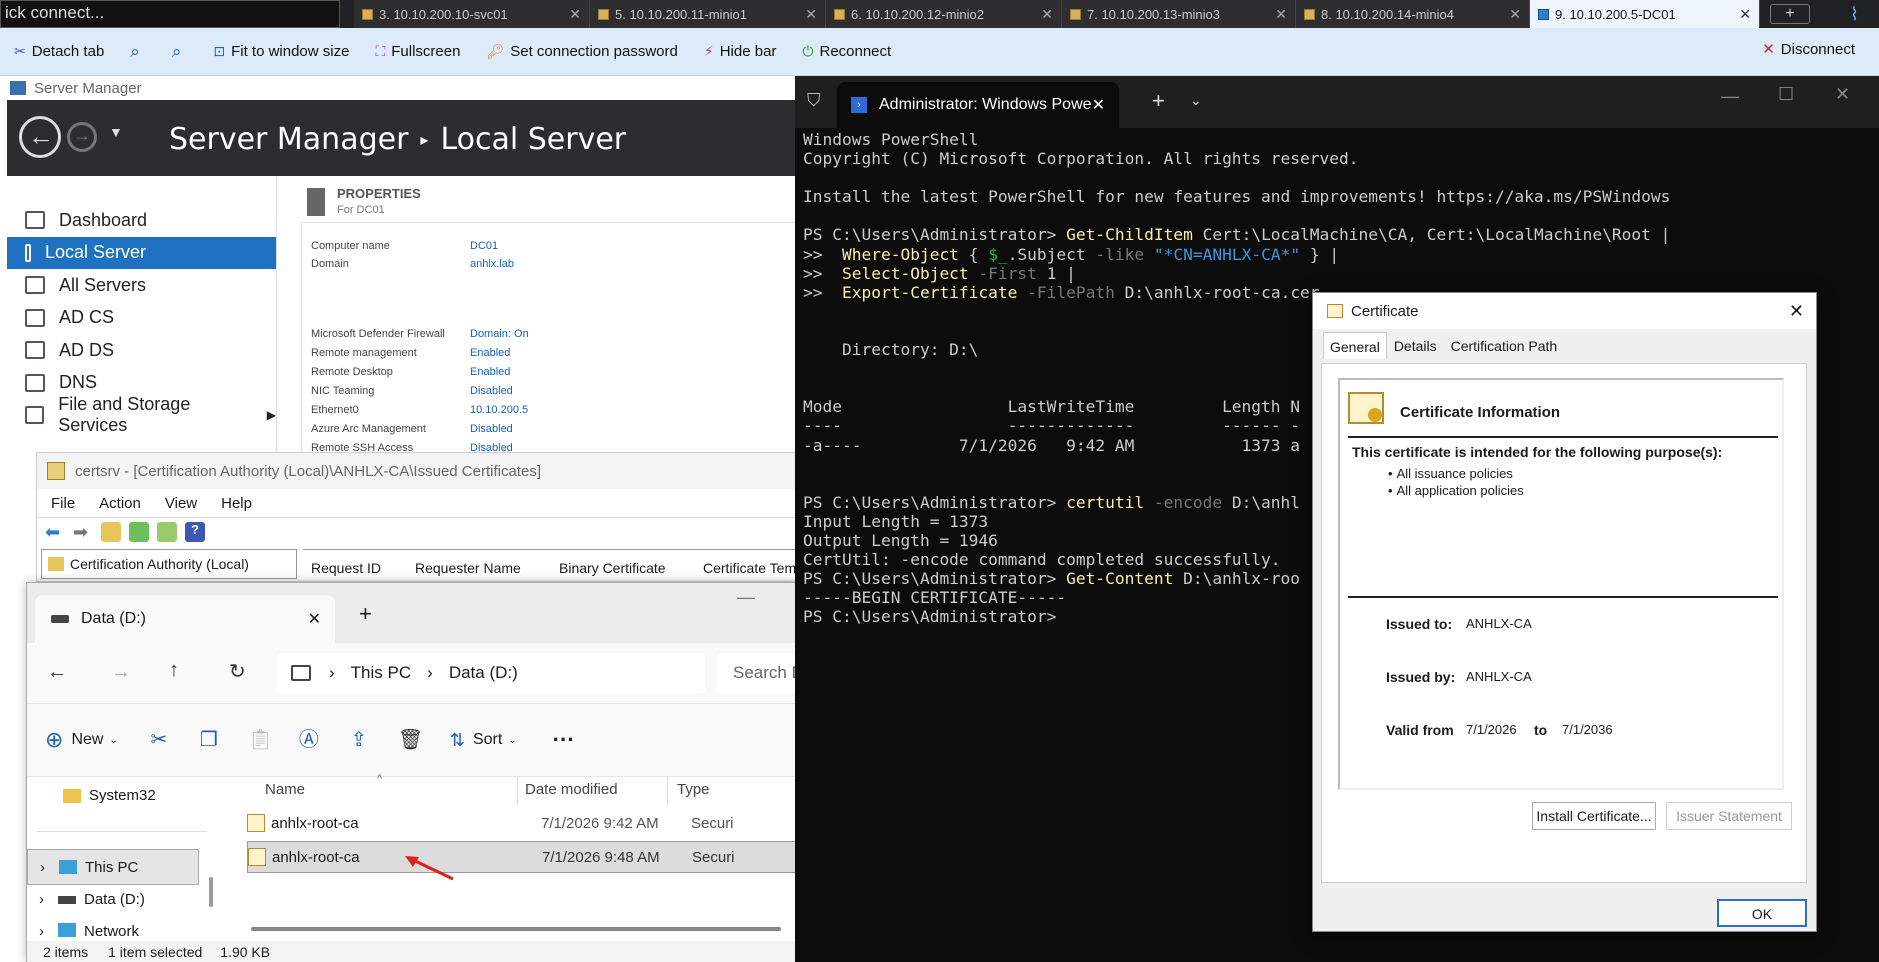  I want to click on nav-item-this-pc: › This PC, so click(113, 867).